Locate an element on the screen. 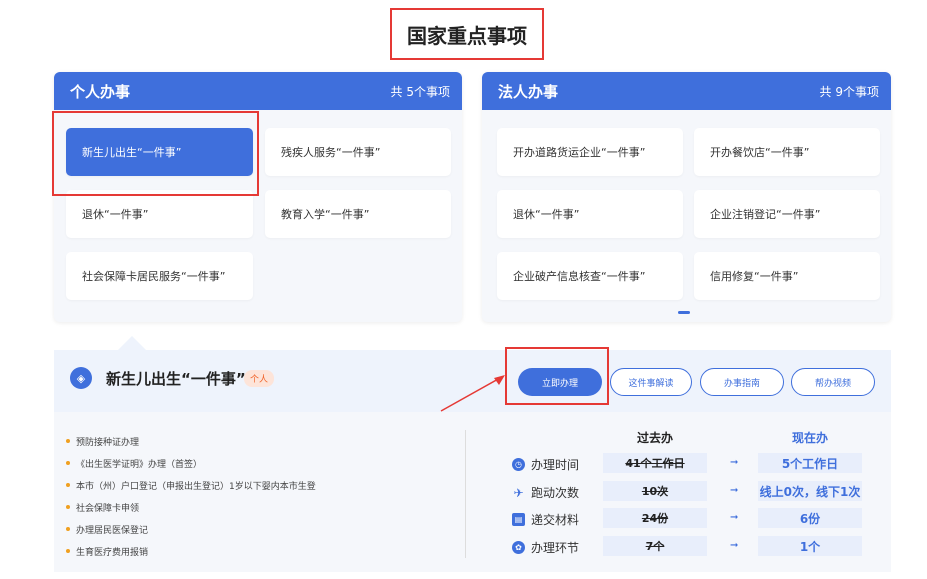  compare-label-time: ◷ 办理时间 is located at coordinates (545, 464).